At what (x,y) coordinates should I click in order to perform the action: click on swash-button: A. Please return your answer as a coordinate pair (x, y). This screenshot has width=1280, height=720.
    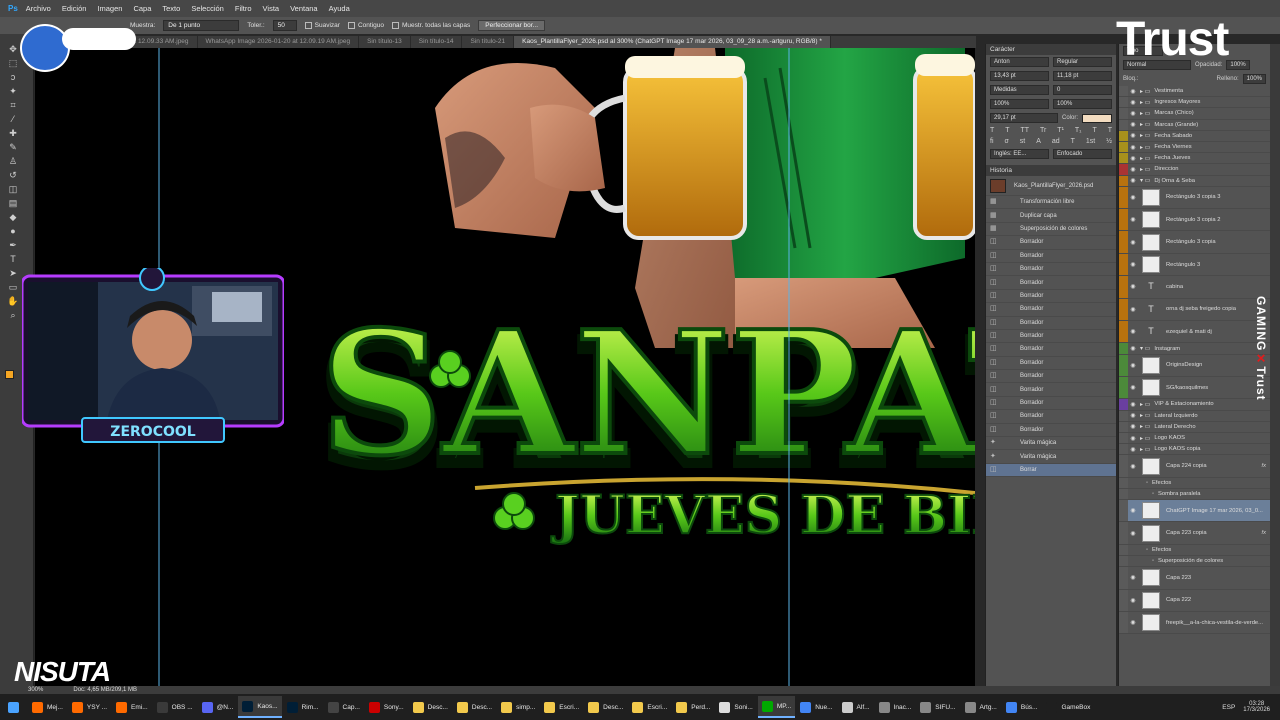
    Looking at the image, I should click on (1038, 141).